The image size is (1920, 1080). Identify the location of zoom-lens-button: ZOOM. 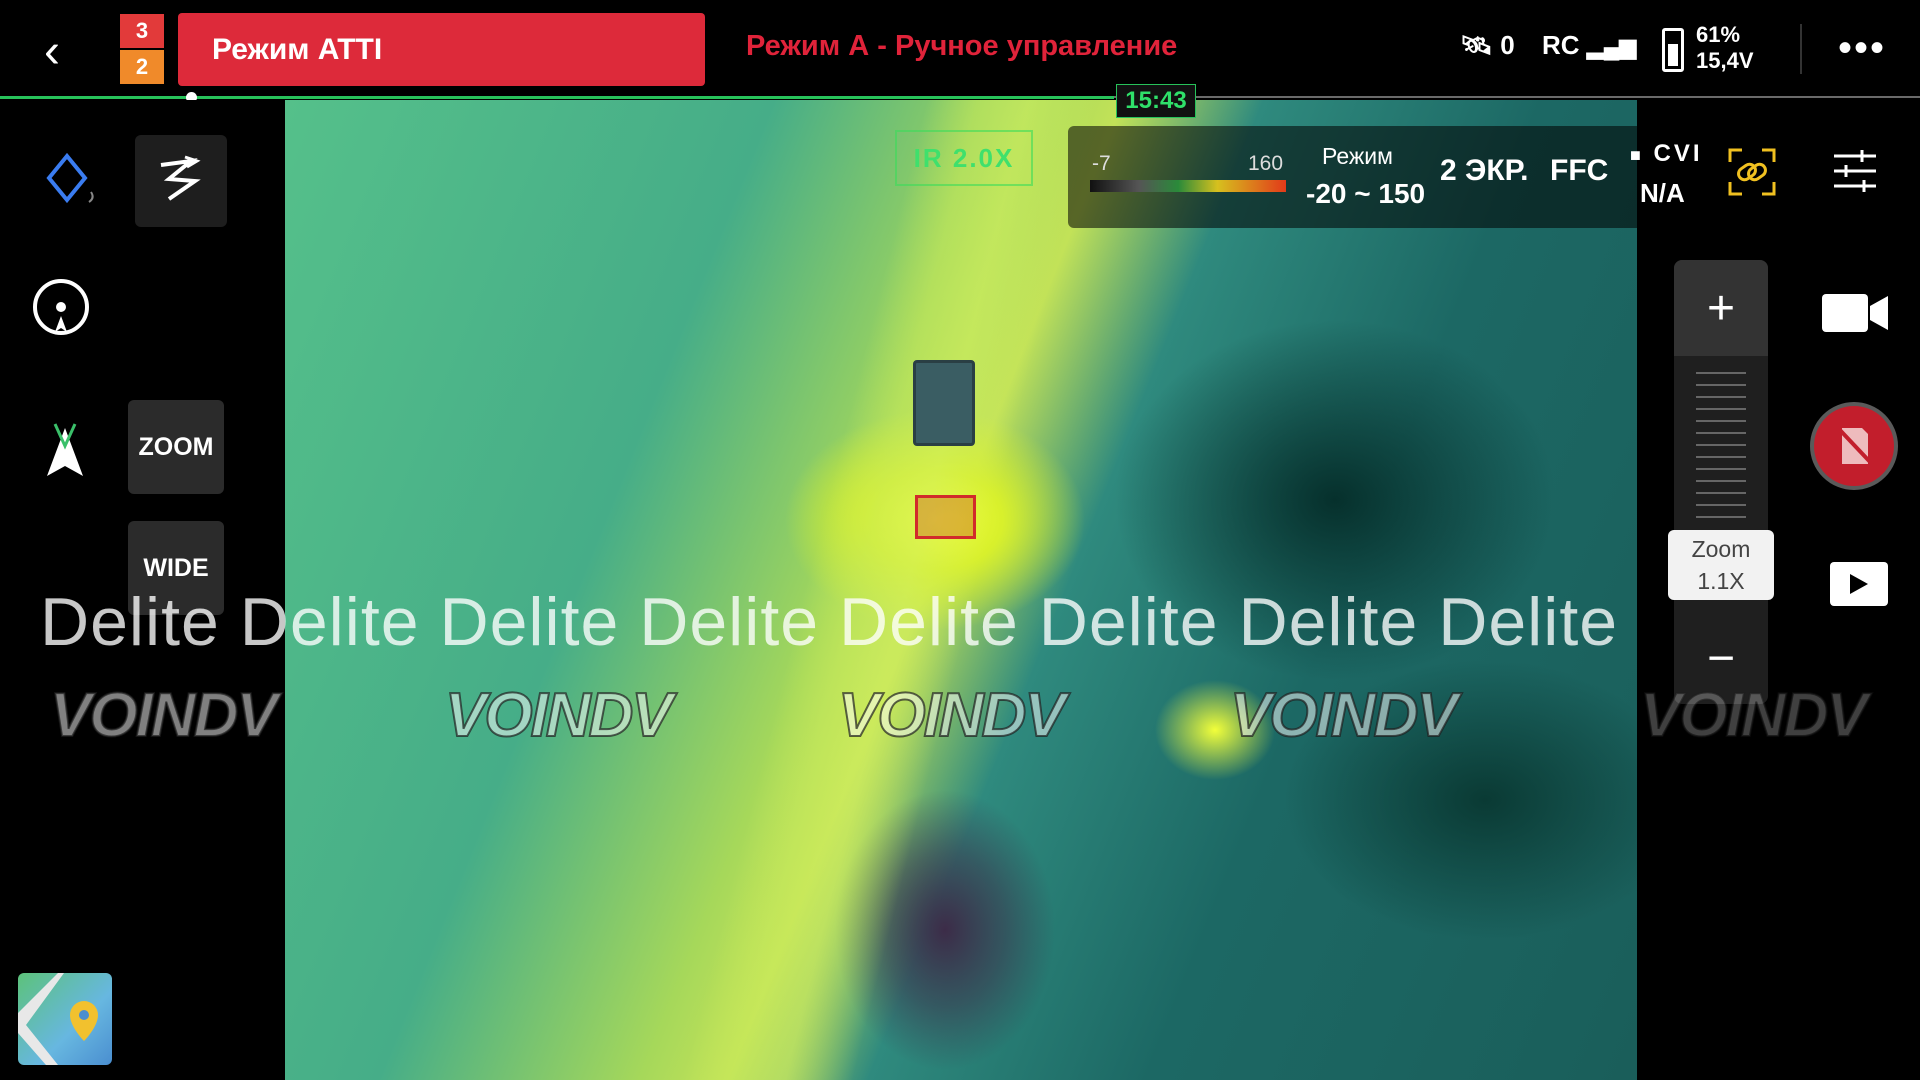
(176, 447).